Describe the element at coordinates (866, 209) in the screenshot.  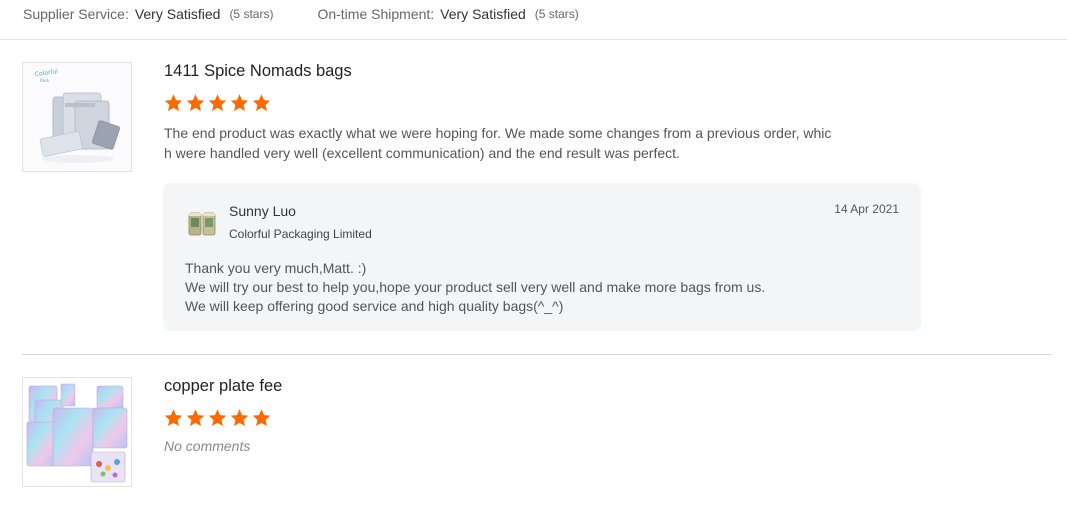
I see `reply-date: 14 Apr 2021` at that location.